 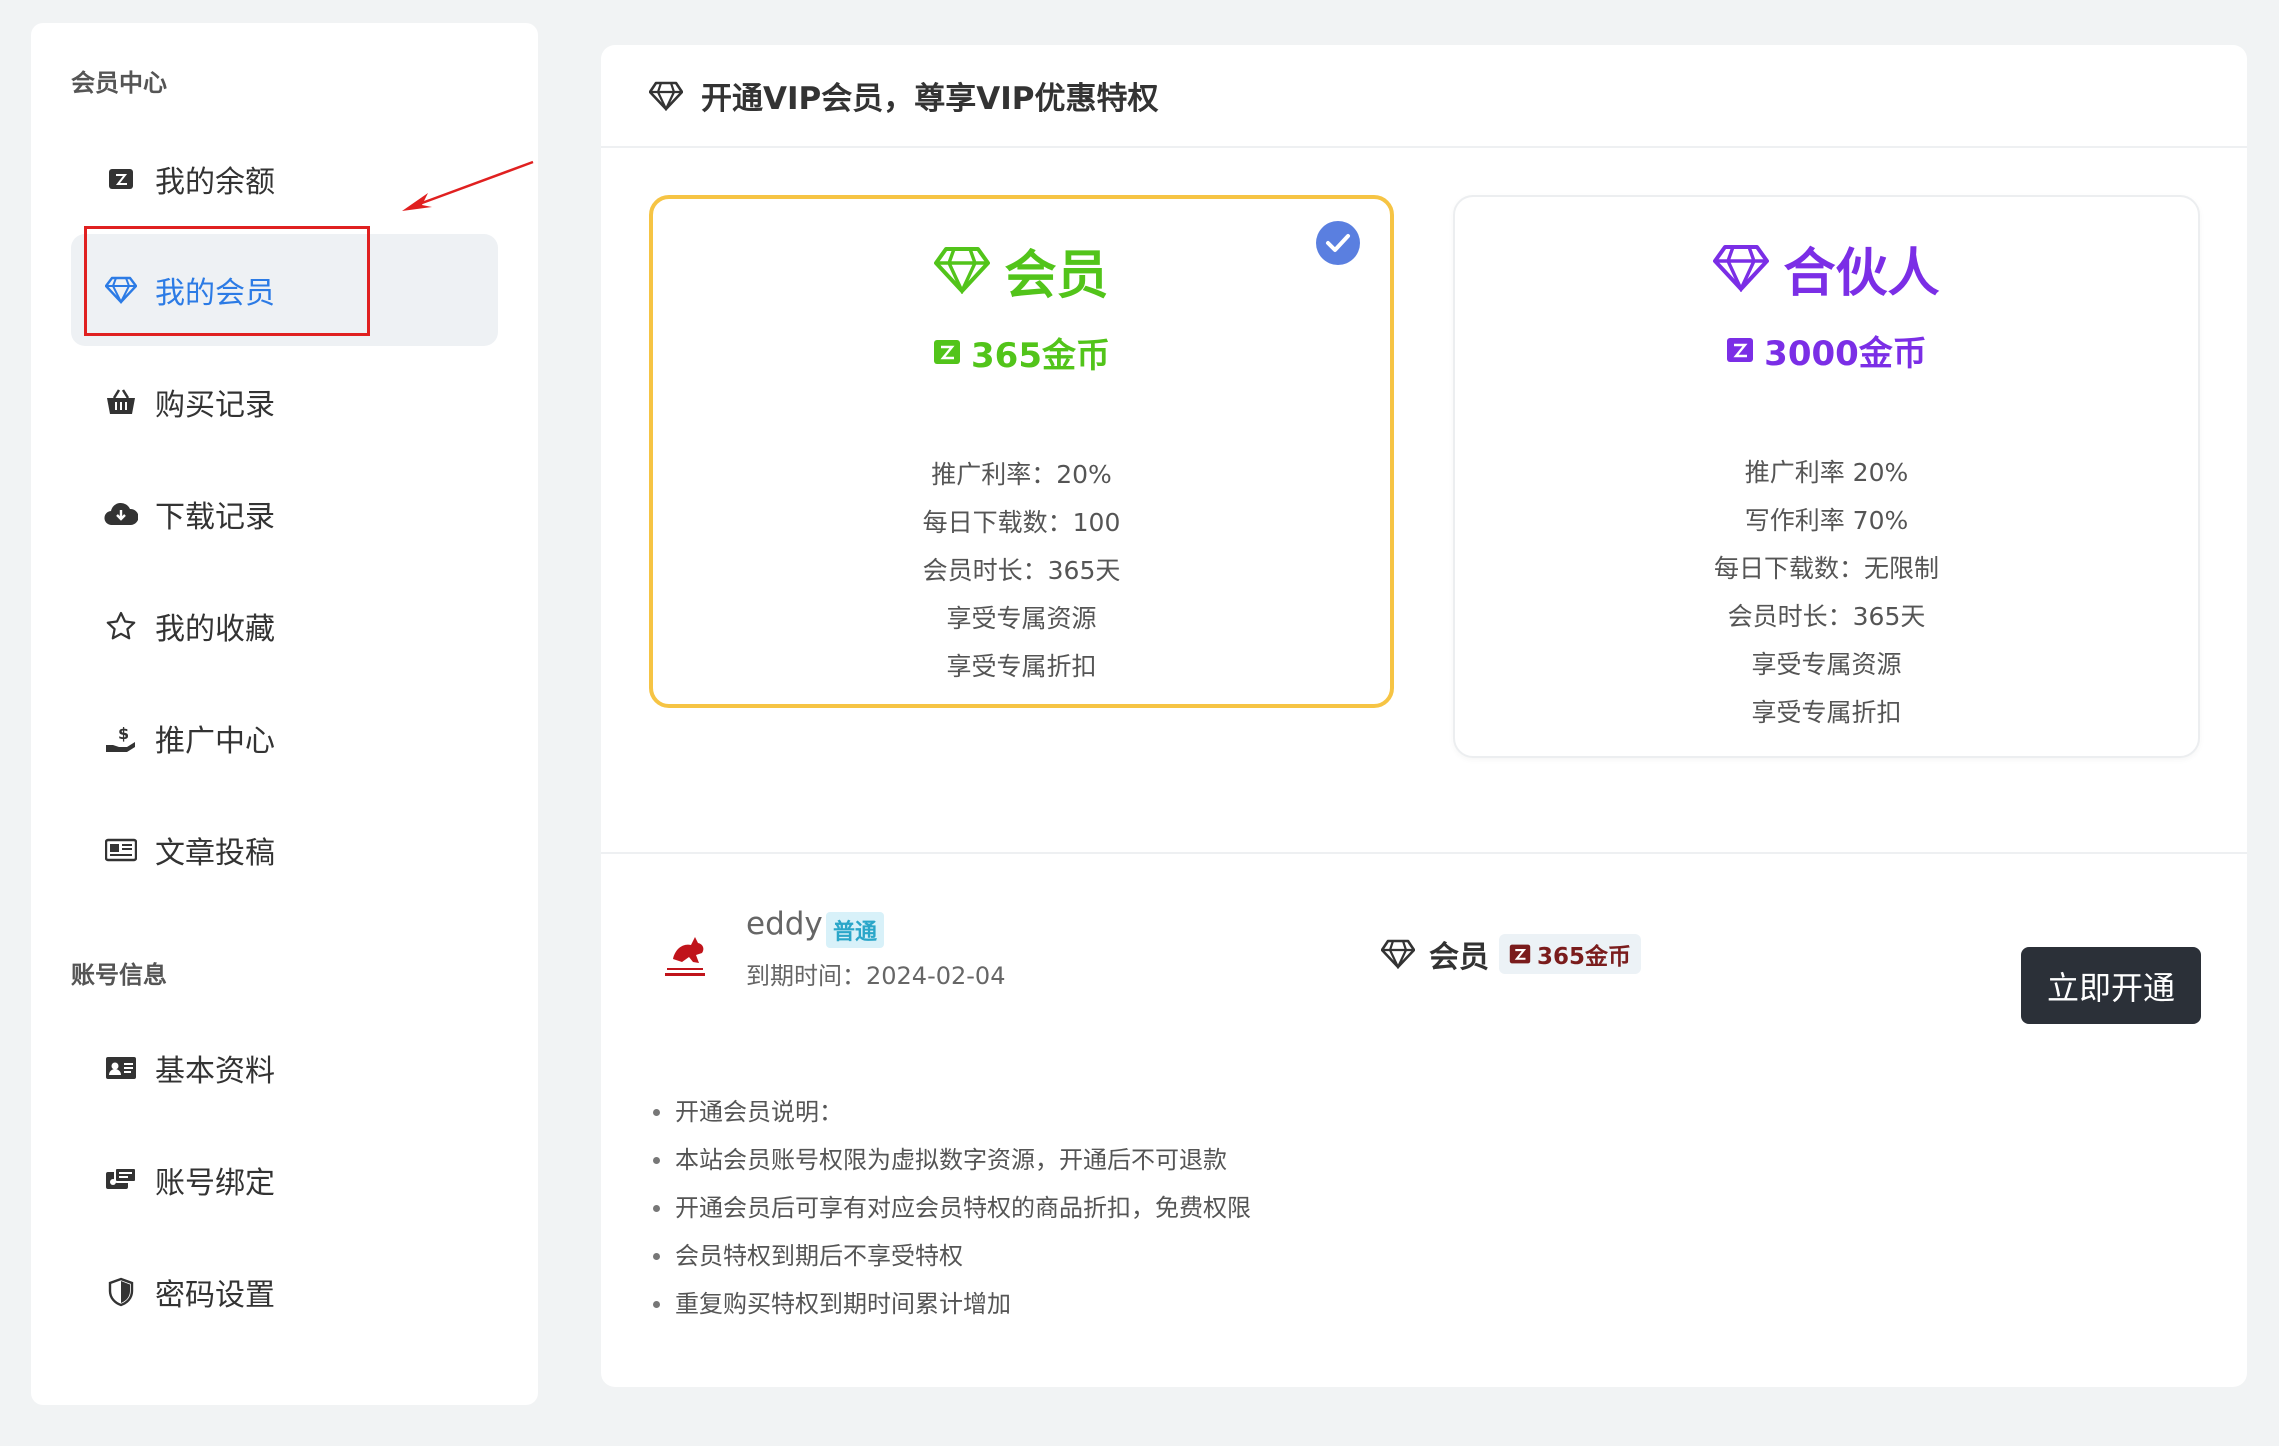 What do you see at coordinates (1459, 957) in the screenshot?
I see `selected-plan-name: 会员` at bounding box center [1459, 957].